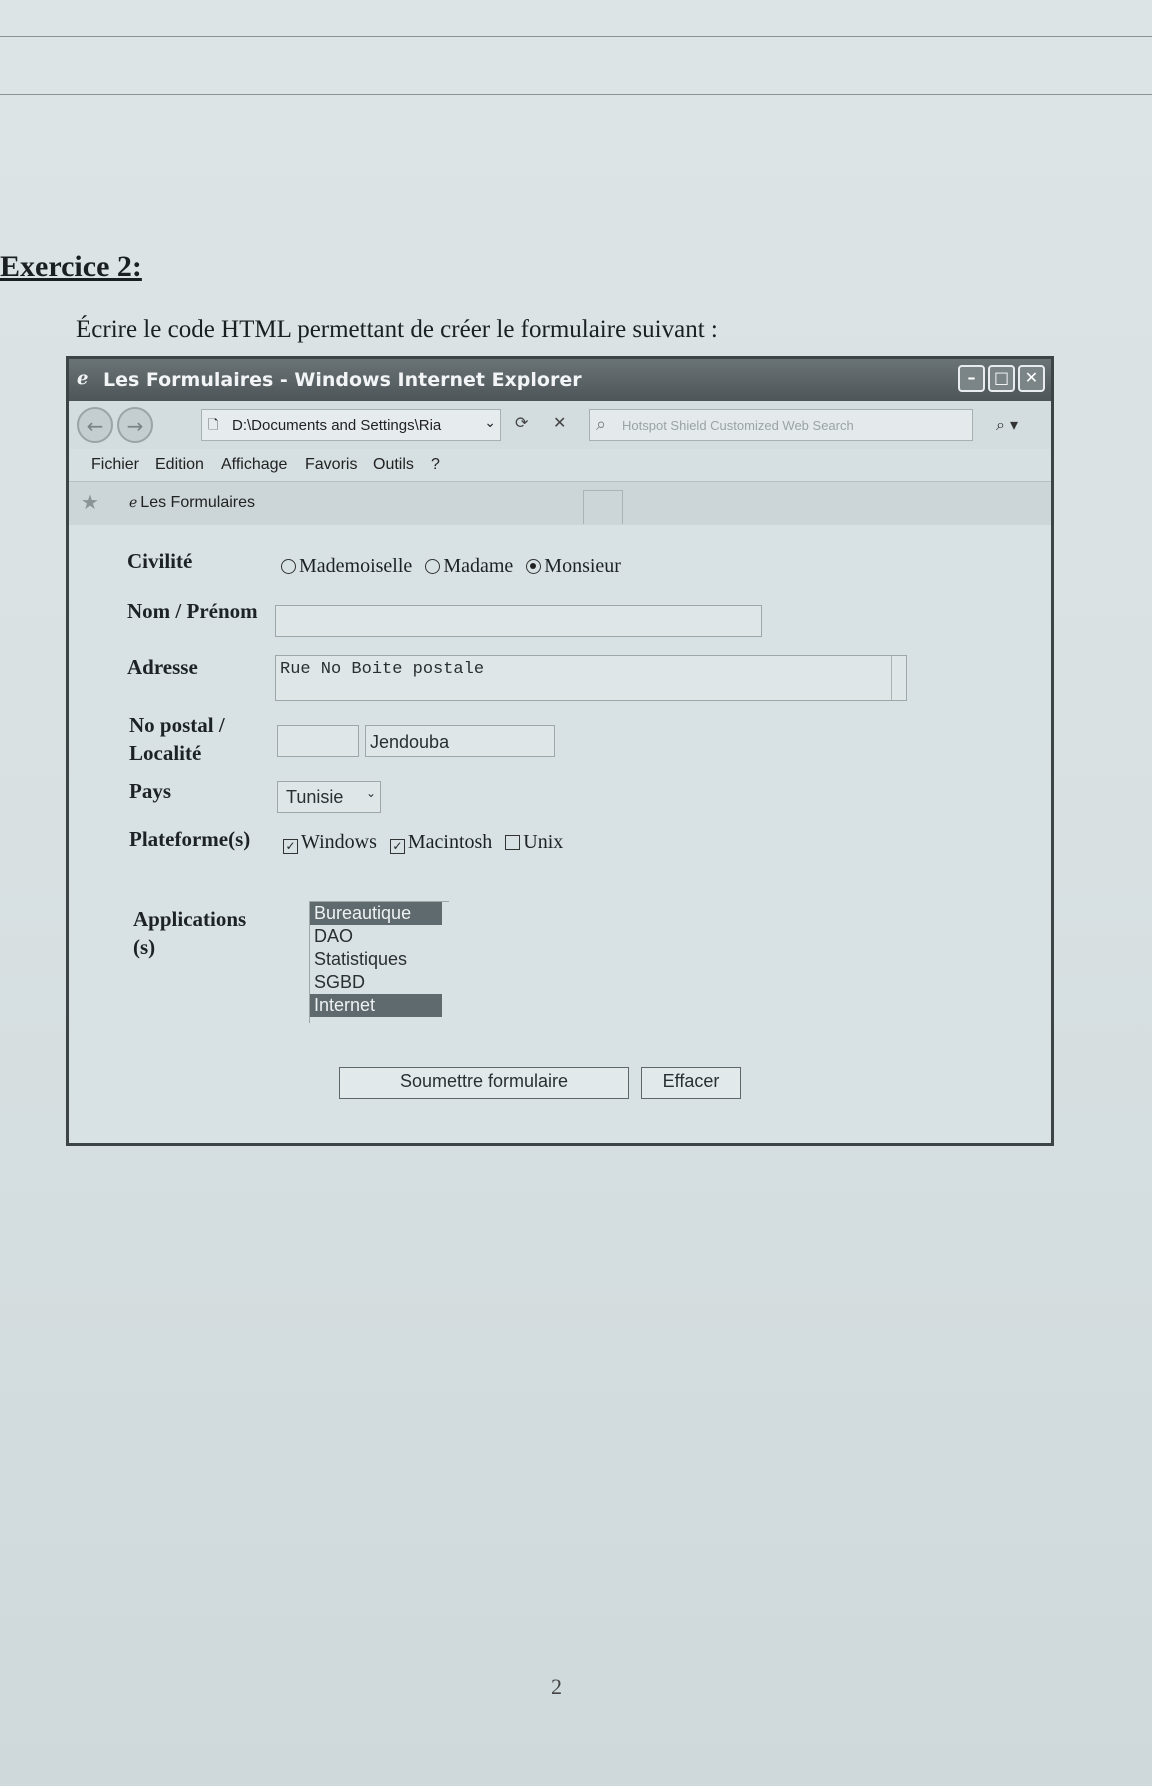 The width and height of the screenshot is (1152, 1786). What do you see at coordinates (213, 424) in the screenshot?
I see `page-icon: 🗋` at bounding box center [213, 424].